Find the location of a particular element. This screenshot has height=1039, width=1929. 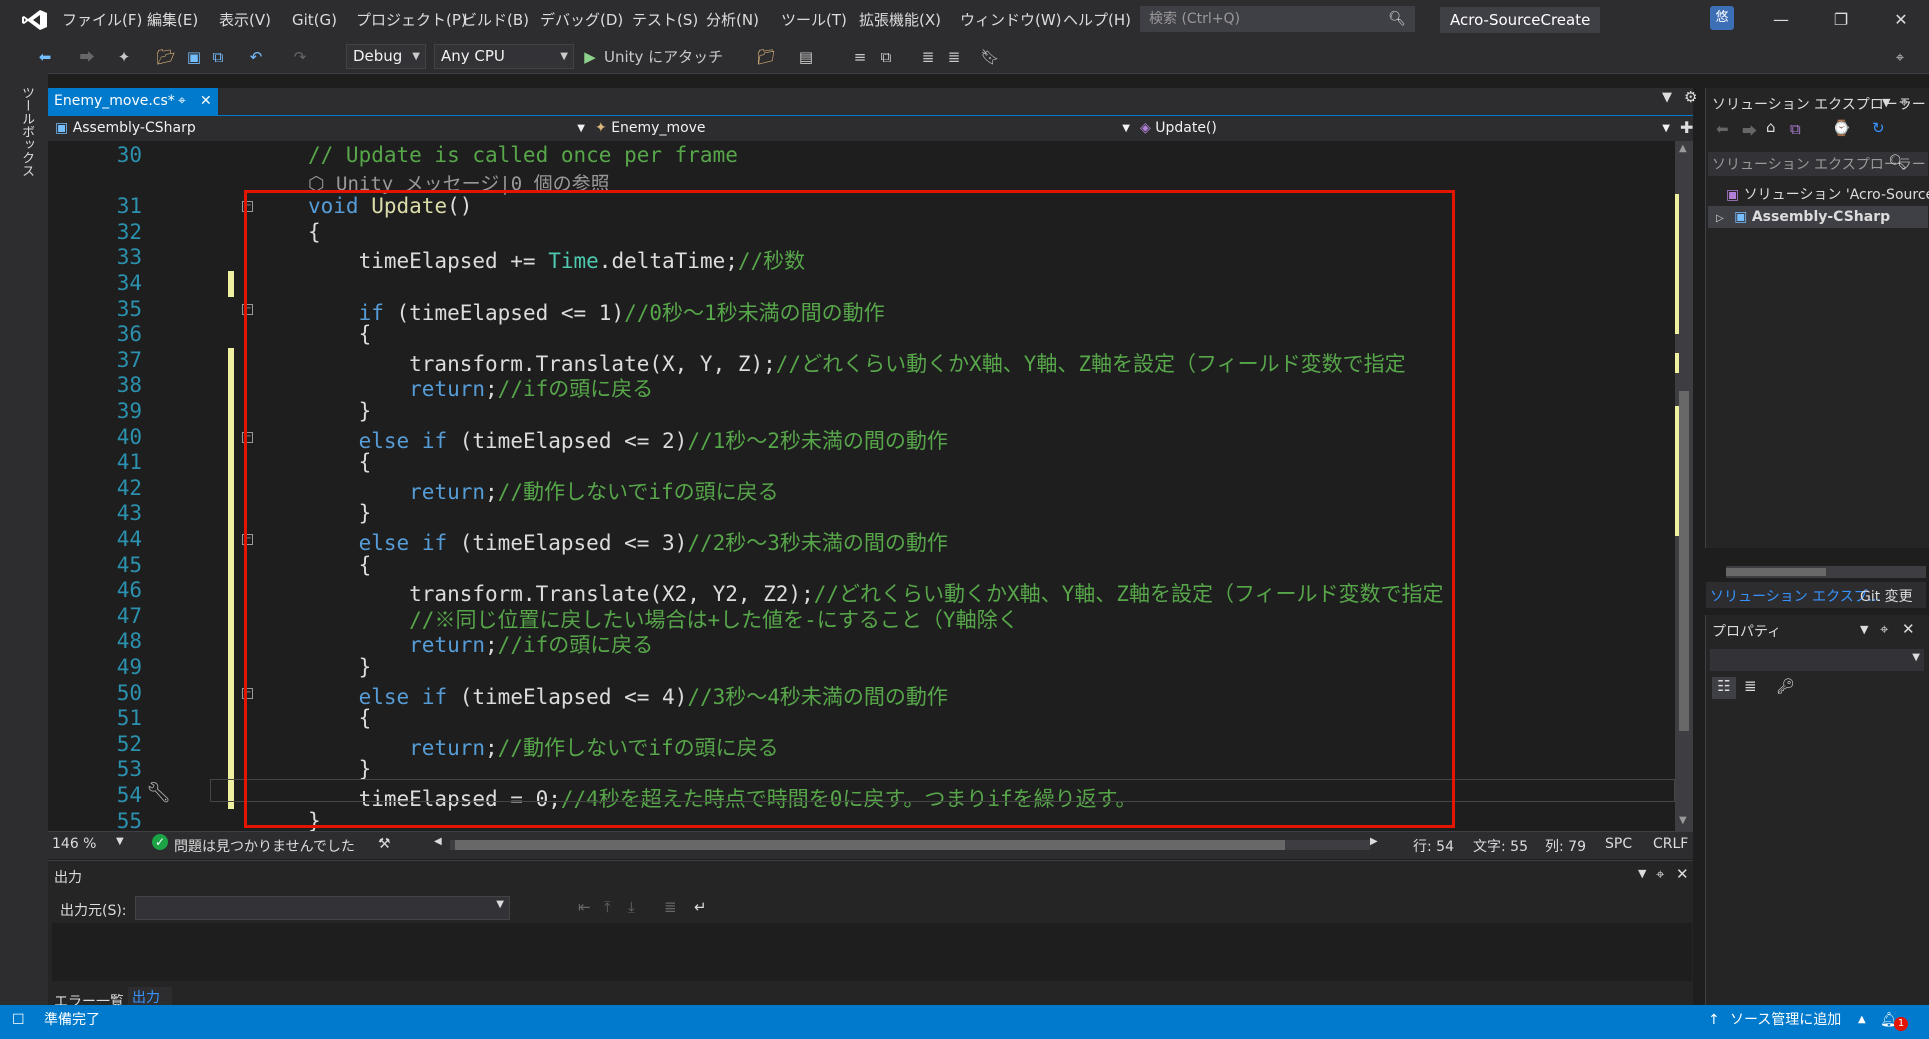

tree-item-solution: ▣ ソリューション 'Acro-SourceCr is located at coordinates (1827, 195).